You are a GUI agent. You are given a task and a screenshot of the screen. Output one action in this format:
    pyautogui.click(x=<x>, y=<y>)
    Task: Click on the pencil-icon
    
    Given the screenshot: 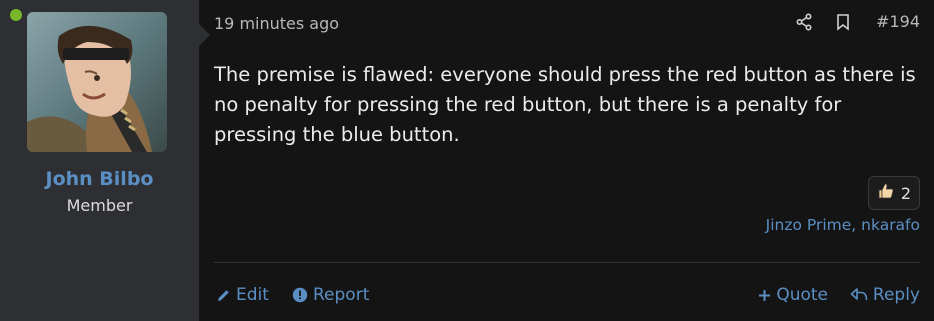 What is the action you would take?
    pyautogui.click(x=223, y=295)
    